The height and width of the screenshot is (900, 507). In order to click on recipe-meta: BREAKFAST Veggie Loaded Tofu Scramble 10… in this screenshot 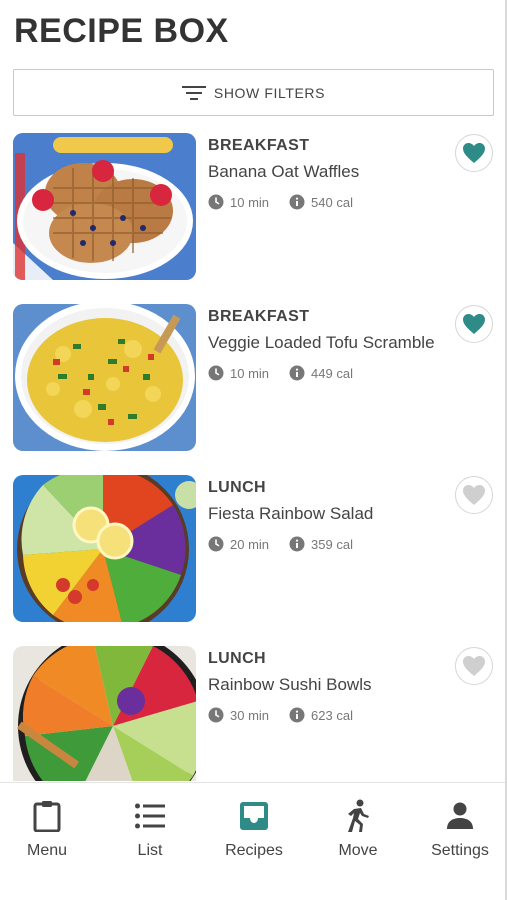, I will do `click(328, 344)`.